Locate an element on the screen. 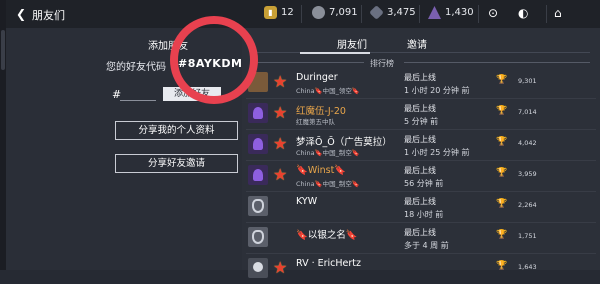 Image resolution: width=600 pixels, height=284 pixels. last-online-value: 18 小时 前 is located at coordinates (424, 214).